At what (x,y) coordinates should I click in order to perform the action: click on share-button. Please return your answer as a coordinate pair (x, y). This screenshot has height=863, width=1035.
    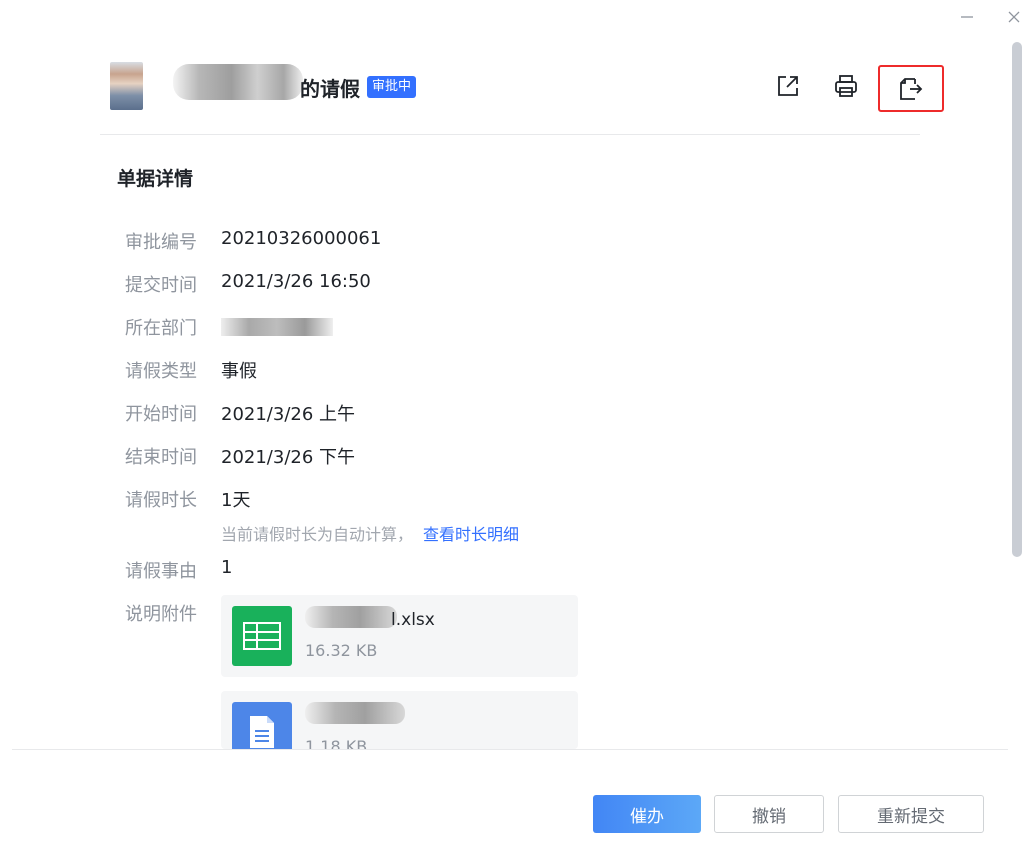
    Looking at the image, I should click on (788, 86).